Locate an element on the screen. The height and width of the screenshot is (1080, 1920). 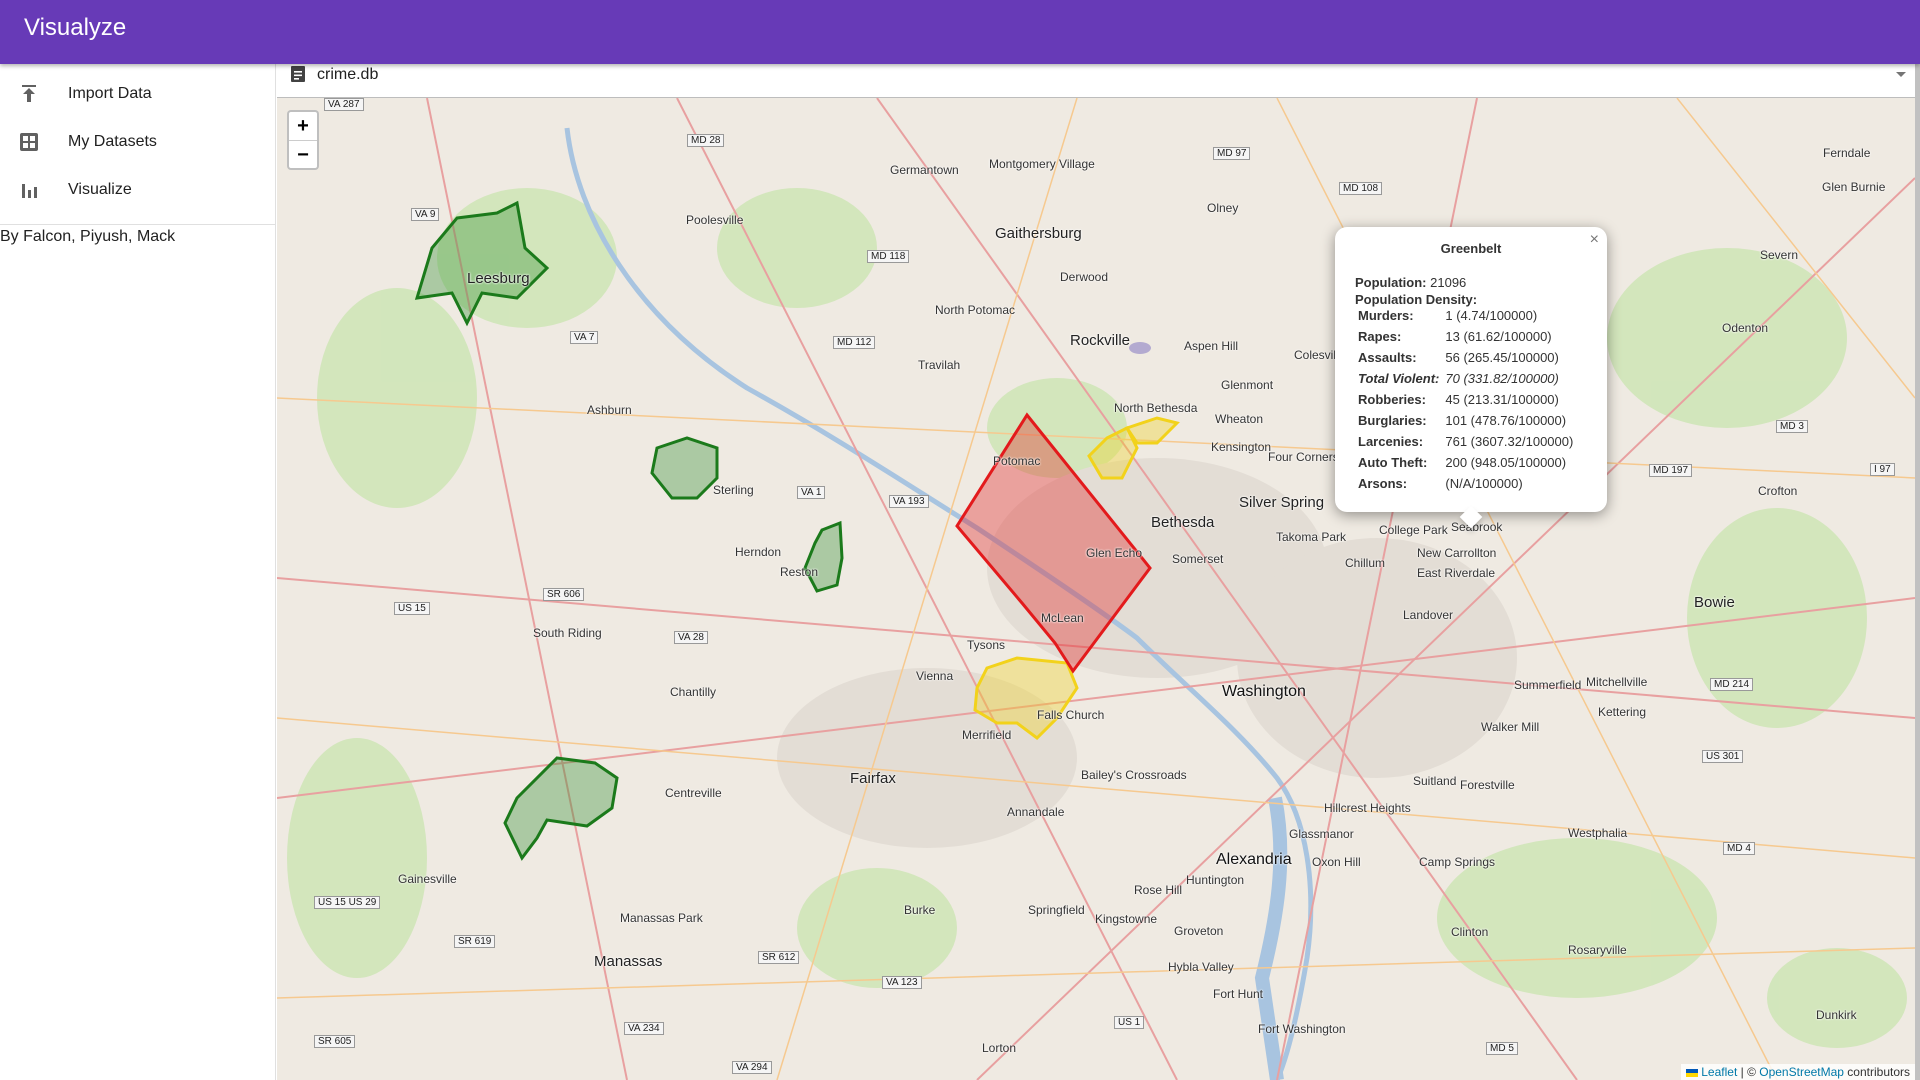
place-label: Herndon is located at coordinates (758, 552).